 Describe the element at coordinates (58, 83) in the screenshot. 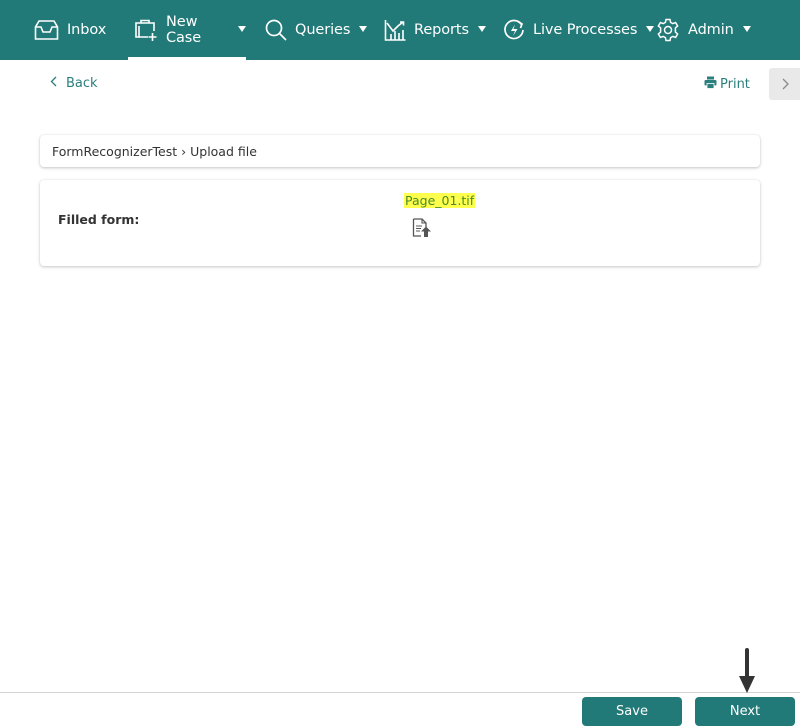

I see `chevron-left-icon` at that location.